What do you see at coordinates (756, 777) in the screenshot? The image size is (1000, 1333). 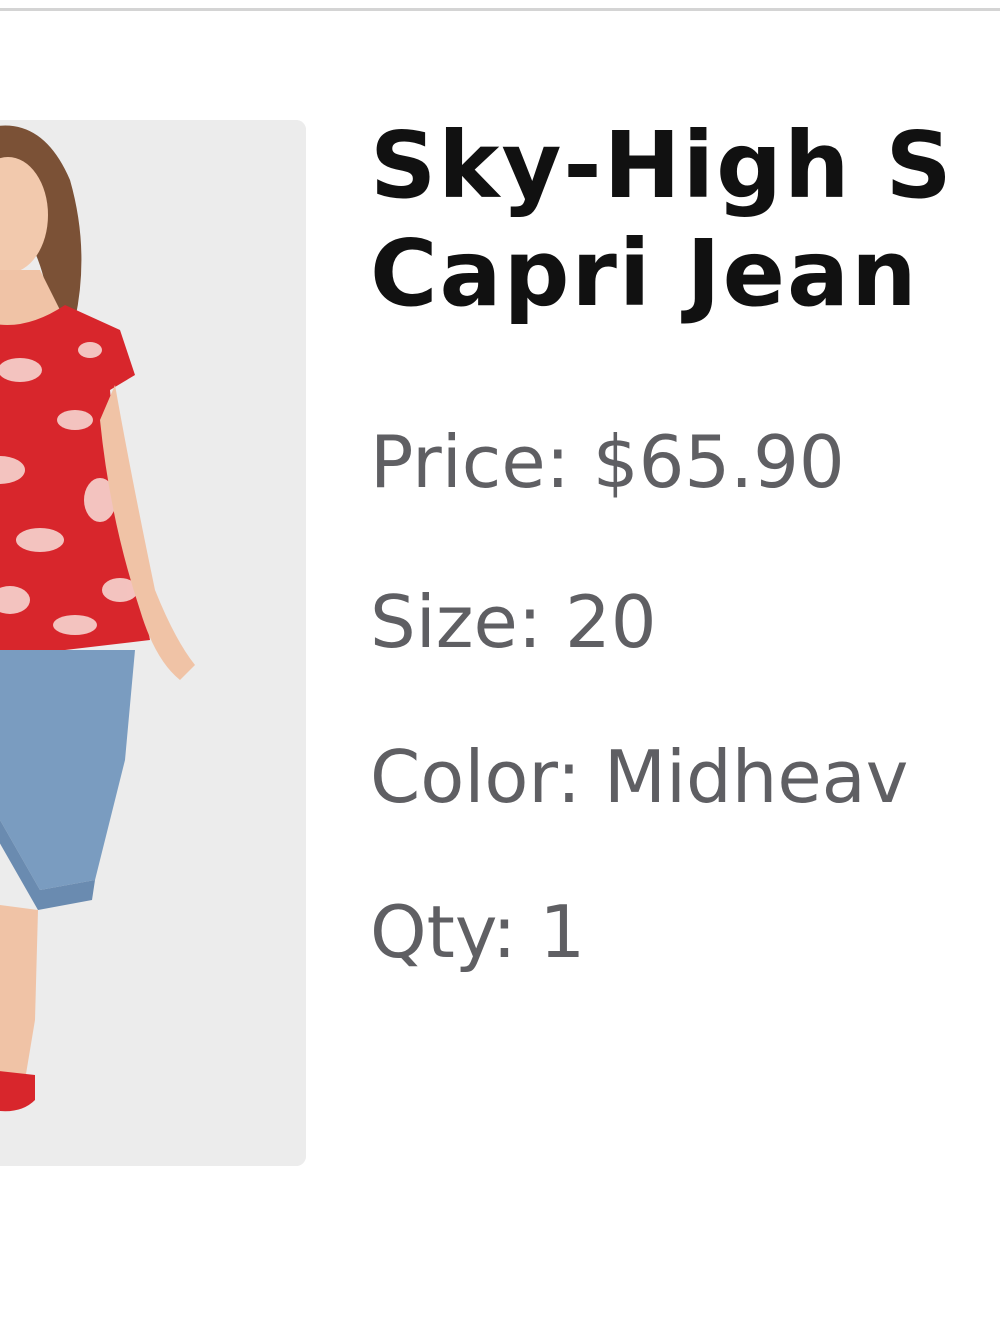 I see `color-value: Midheav` at bounding box center [756, 777].